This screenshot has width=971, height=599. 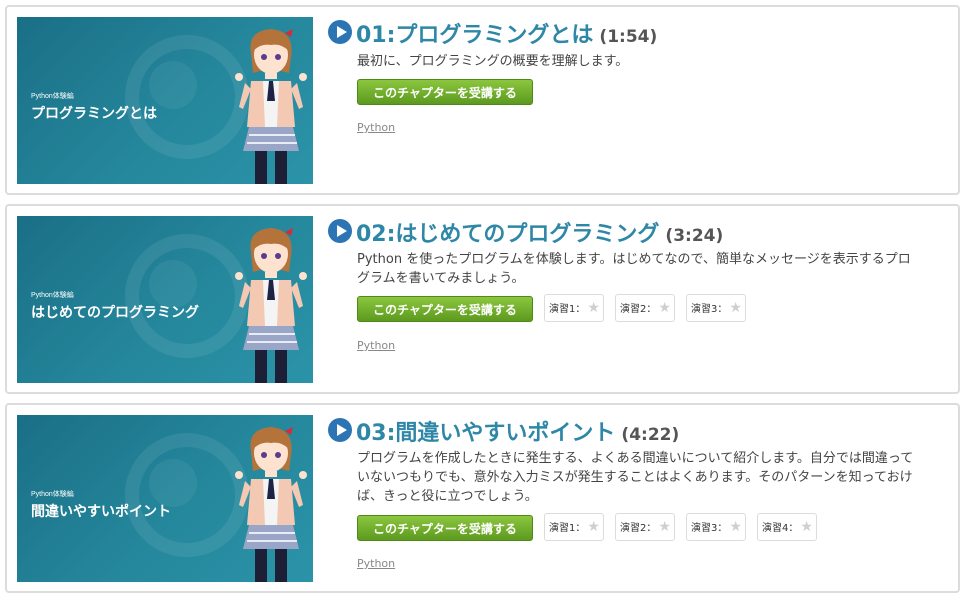 What do you see at coordinates (694, 236) in the screenshot?
I see `chapter-duration: (3:24)` at bounding box center [694, 236].